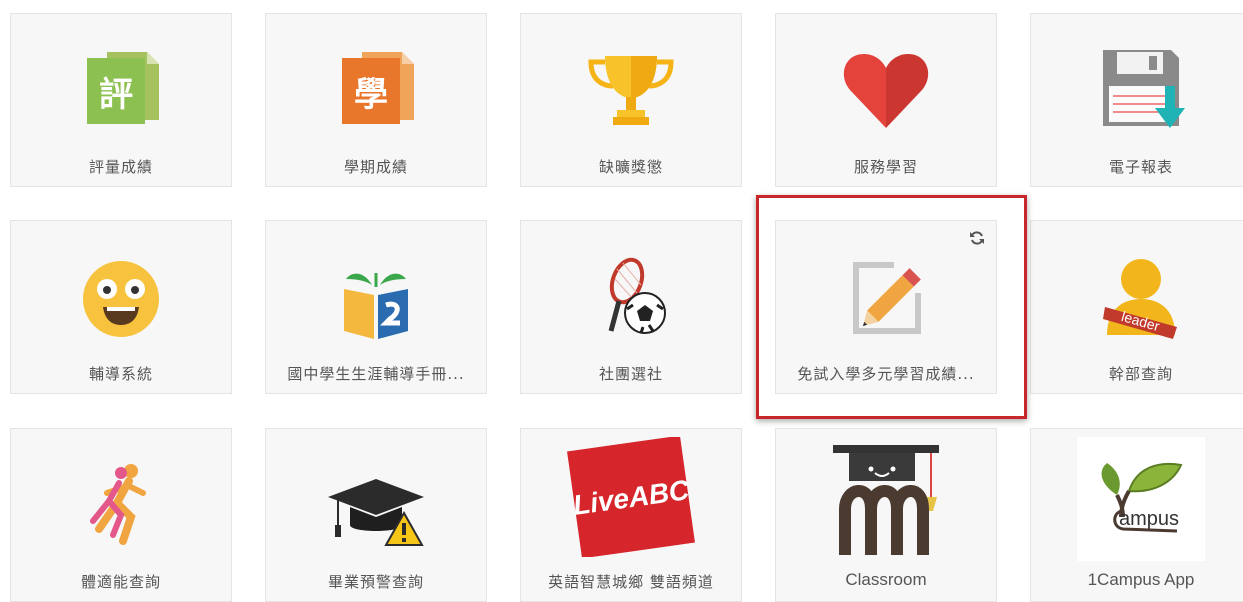  What do you see at coordinates (1141, 499) in the screenshot?
I see `1campus-logo: ampus` at bounding box center [1141, 499].